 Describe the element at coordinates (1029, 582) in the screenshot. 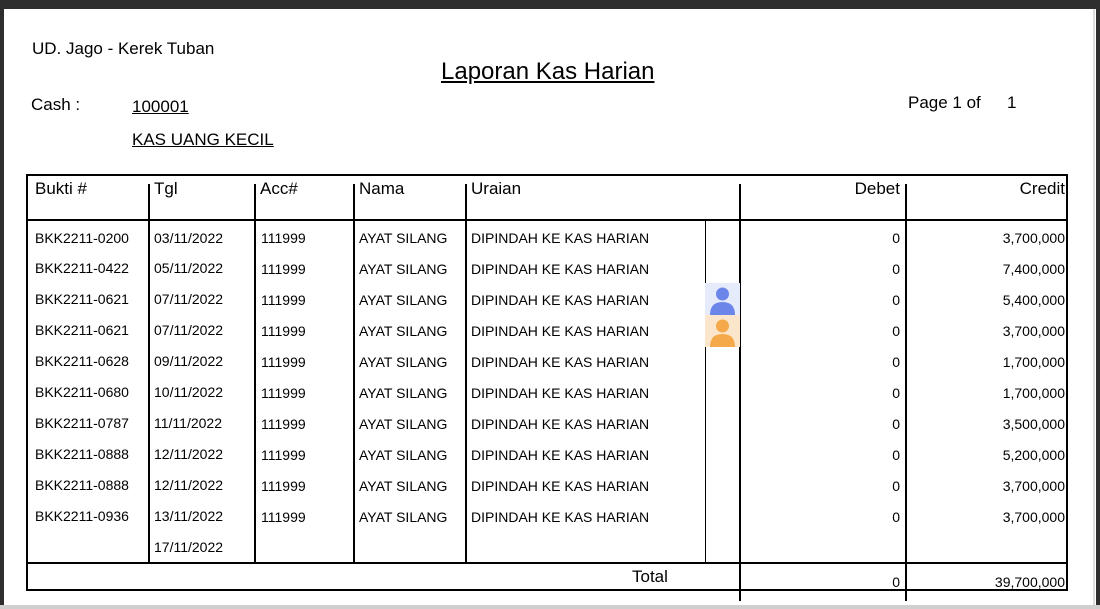

I see `total-credit: 39,700,000` at that location.